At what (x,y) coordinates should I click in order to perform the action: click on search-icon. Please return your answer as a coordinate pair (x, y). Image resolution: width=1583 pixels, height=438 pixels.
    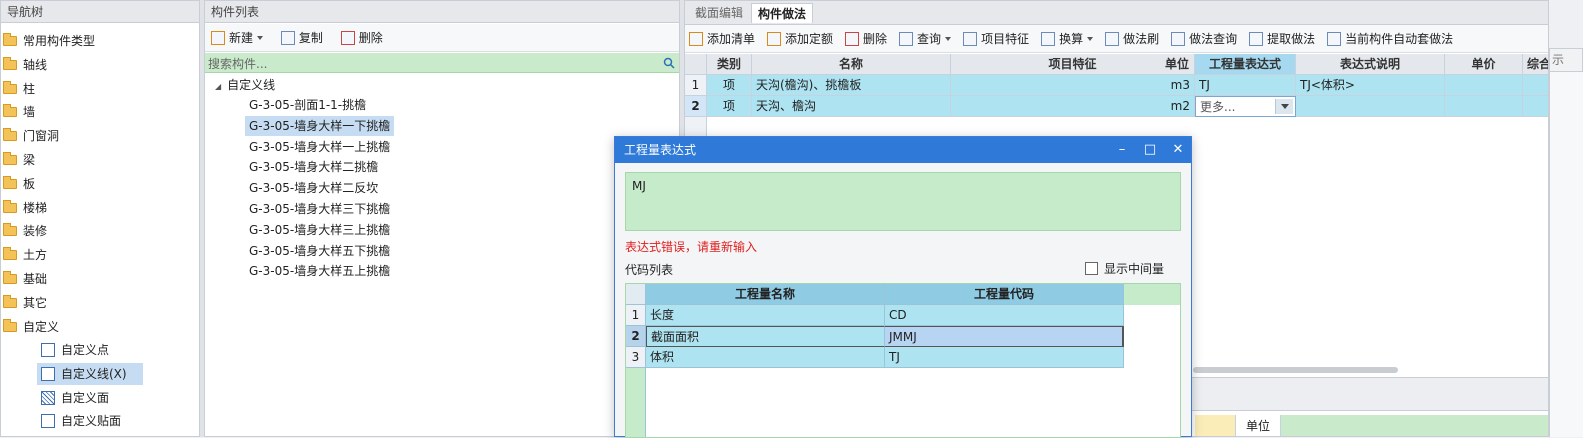
    Looking at the image, I should click on (669, 63).